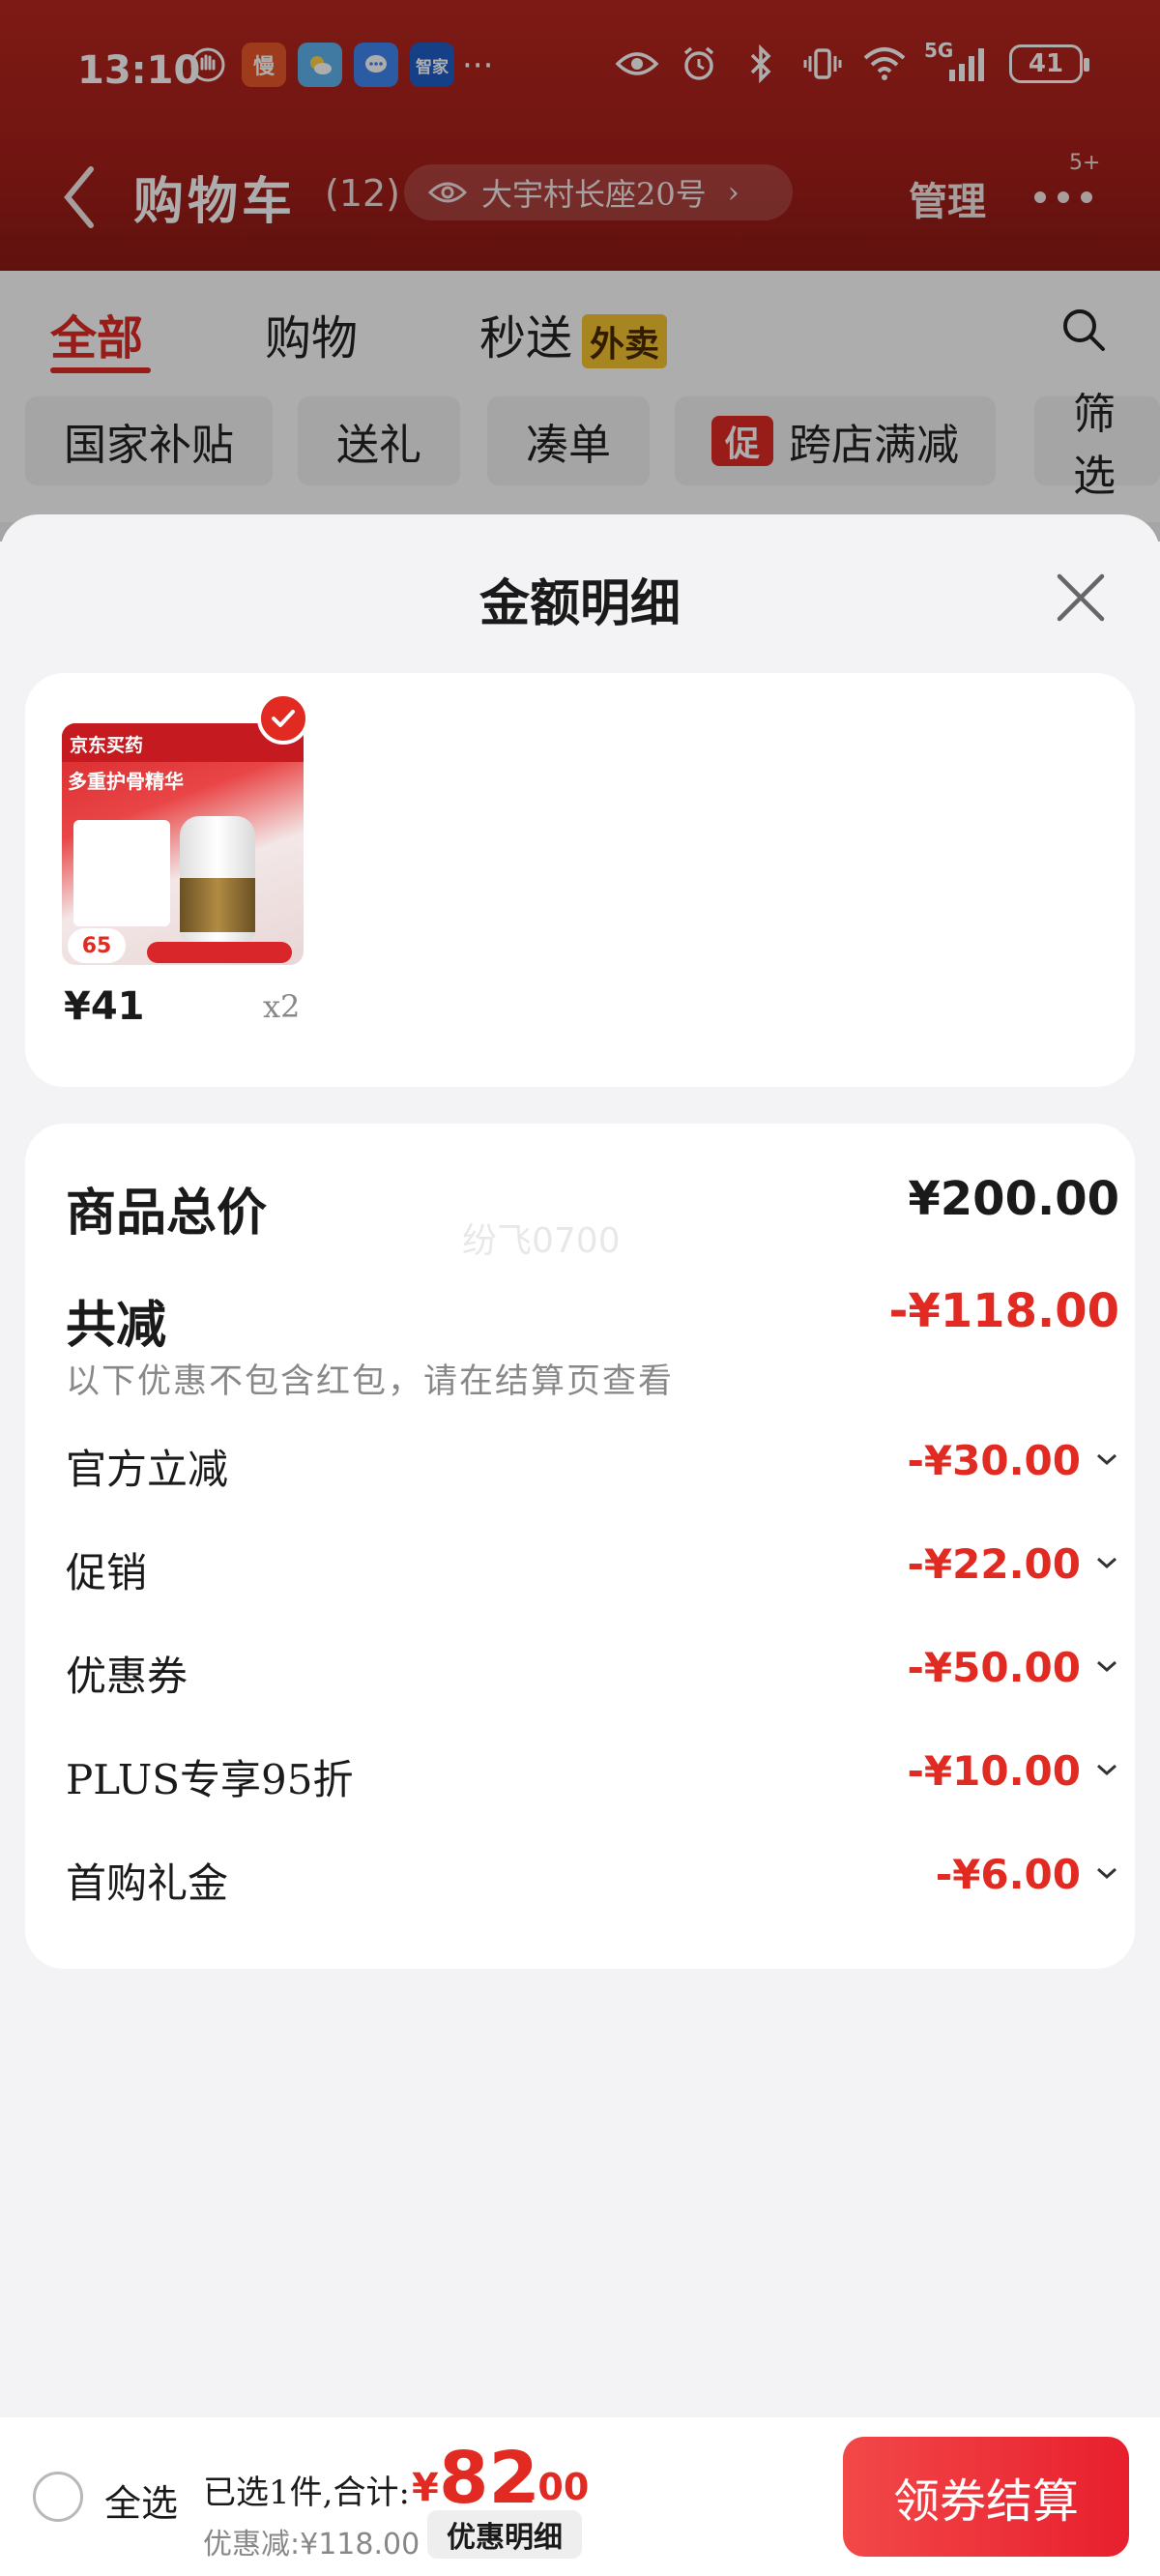 This screenshot has height=2576, width=1160. I want to click on summary-label: 已选1件,合计:, so click(306, 2493).